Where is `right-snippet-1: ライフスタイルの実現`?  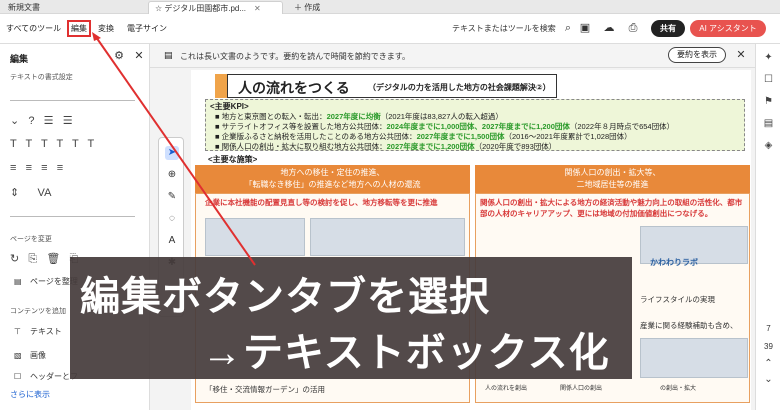 right-snippet-1: ライフスタイルの実現 is located at coordinates (677, 299).